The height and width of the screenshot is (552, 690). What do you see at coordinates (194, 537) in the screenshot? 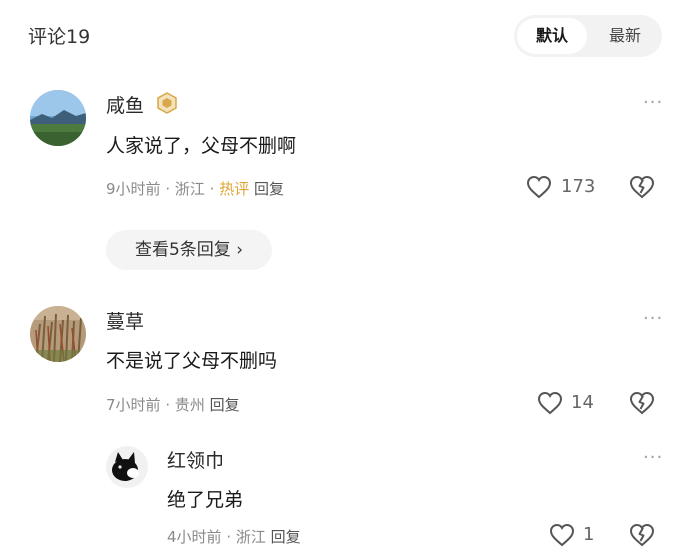
I see `reply-time: 4小时前` at bounding box center [194, 537].